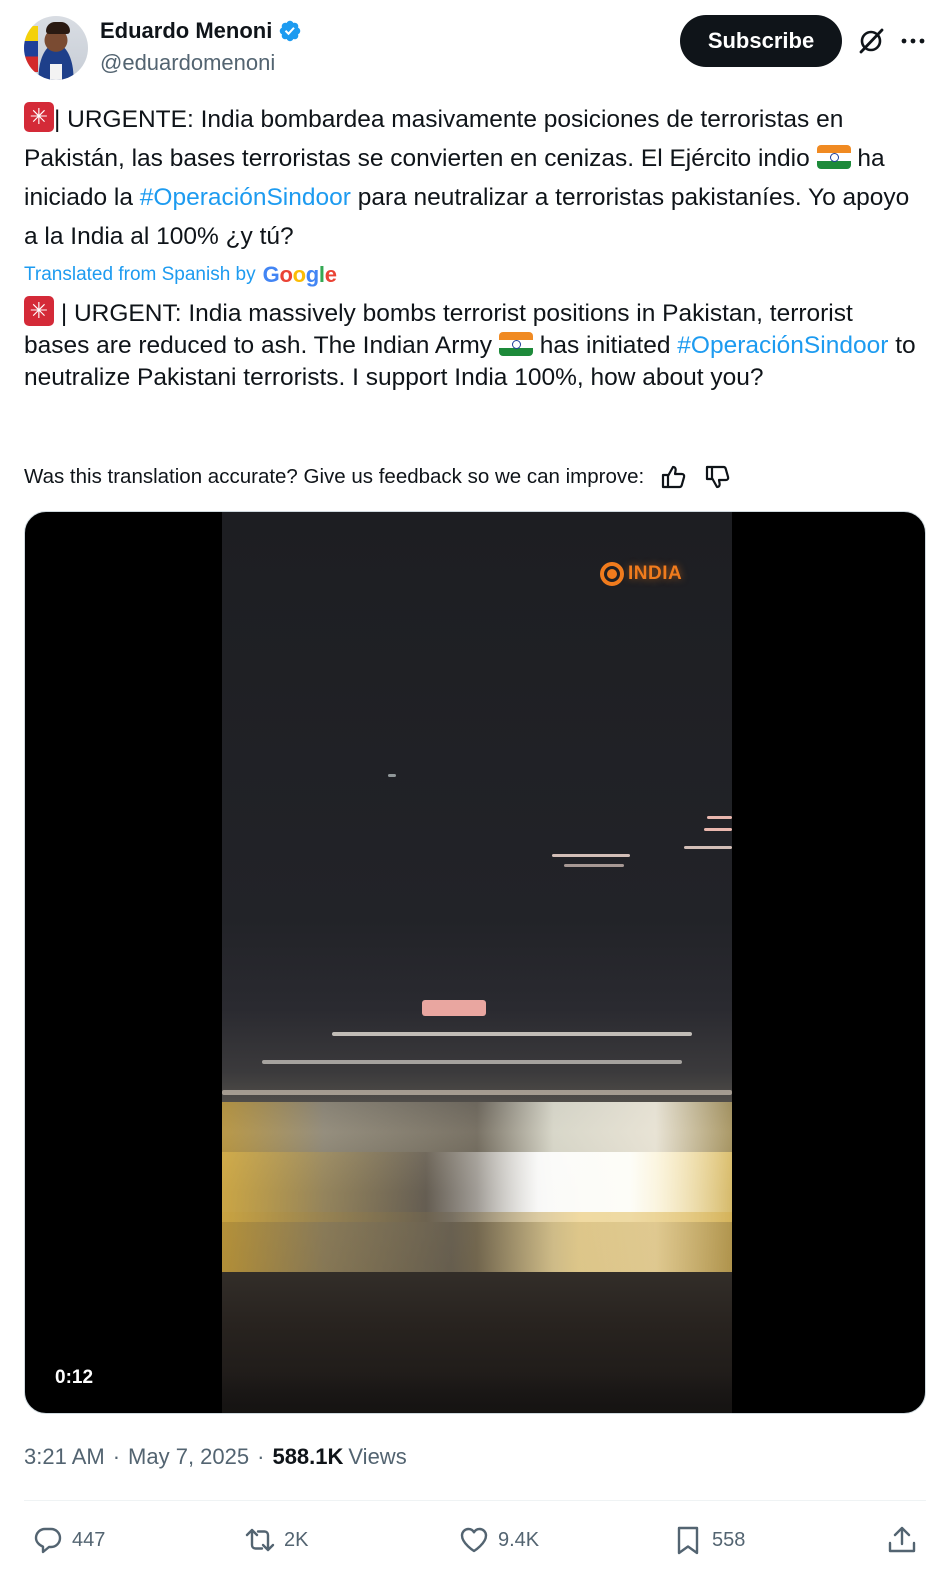 The height and width of the screenshot is (1574, 952). What do you see at coordinates (187, 63) in the screenshot?
I see `handle: @eduardomenoni` at bounding box center [187, 63].